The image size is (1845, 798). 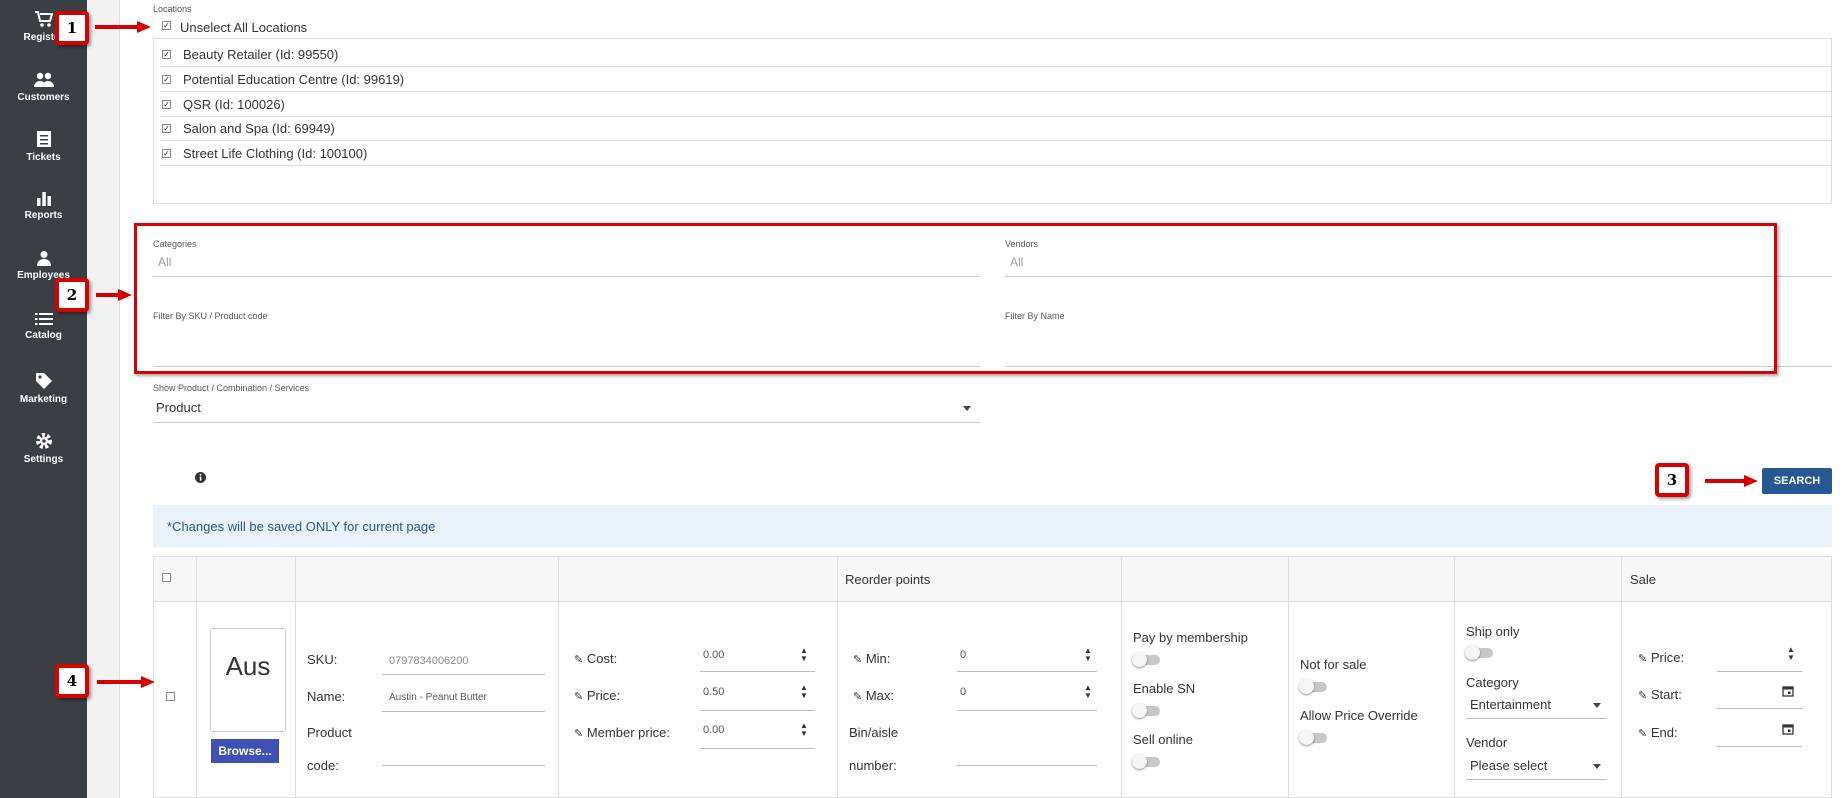 I want to click on receipt-icon, so click(x=43, y=139).